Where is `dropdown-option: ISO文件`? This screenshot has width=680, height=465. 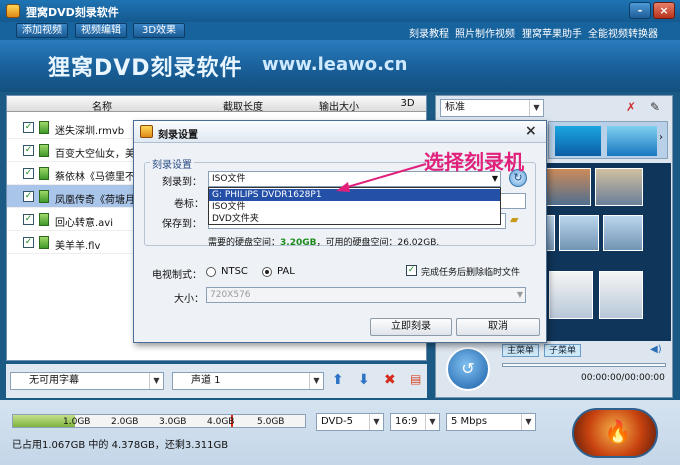
dropdown-option: ISO文件 is located at coordinates (354, 207).